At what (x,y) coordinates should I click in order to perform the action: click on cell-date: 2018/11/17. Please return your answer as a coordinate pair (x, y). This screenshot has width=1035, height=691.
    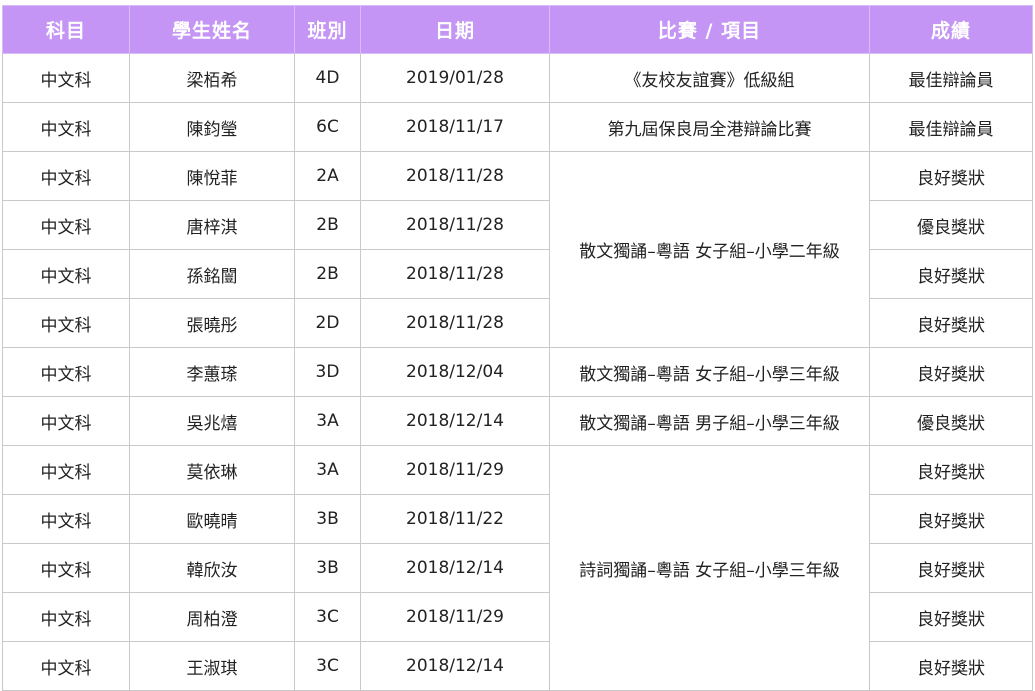
    Looking at the image, I should click on (455, 127).